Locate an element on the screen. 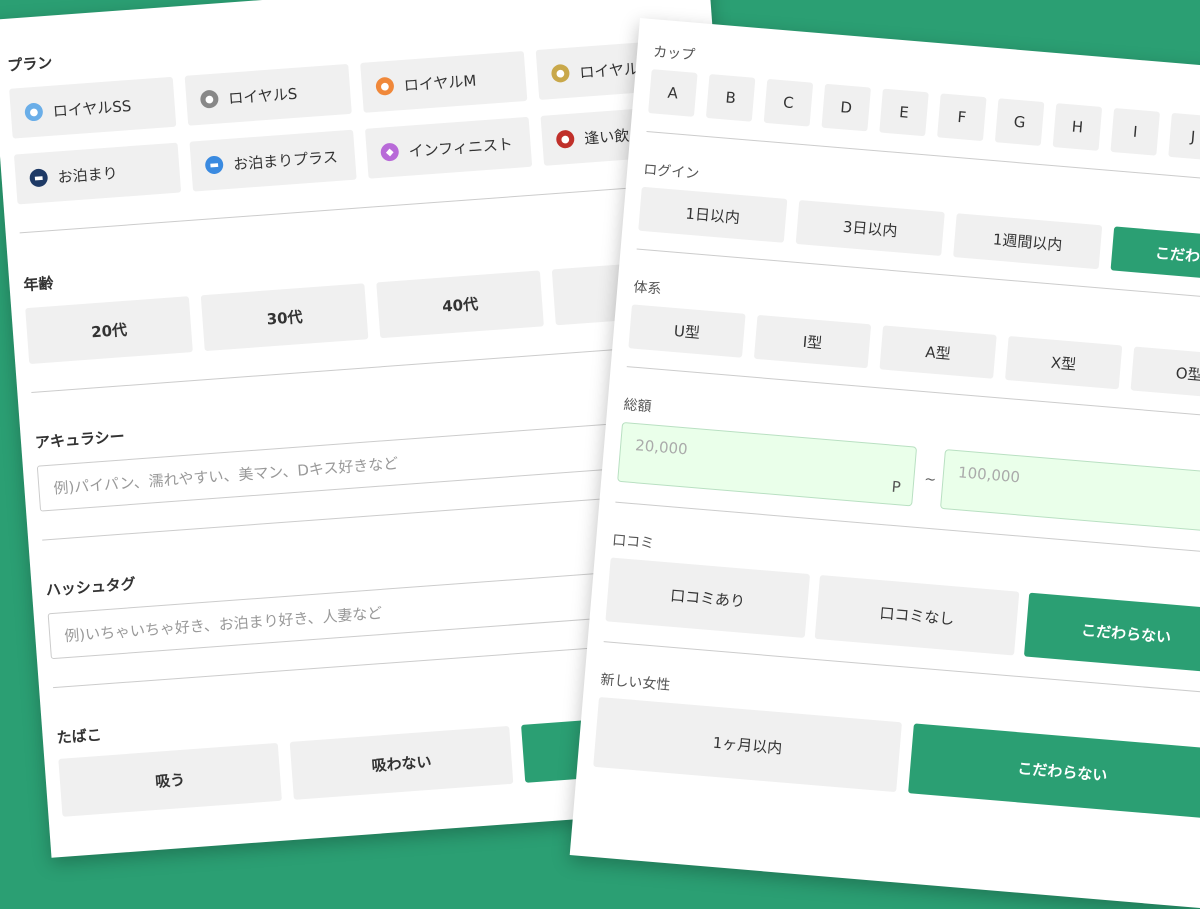 Image resolution: width=1200 pixels, height=909 pixels. plan-label: ロイヤルM is located at coordinates (440, 83).